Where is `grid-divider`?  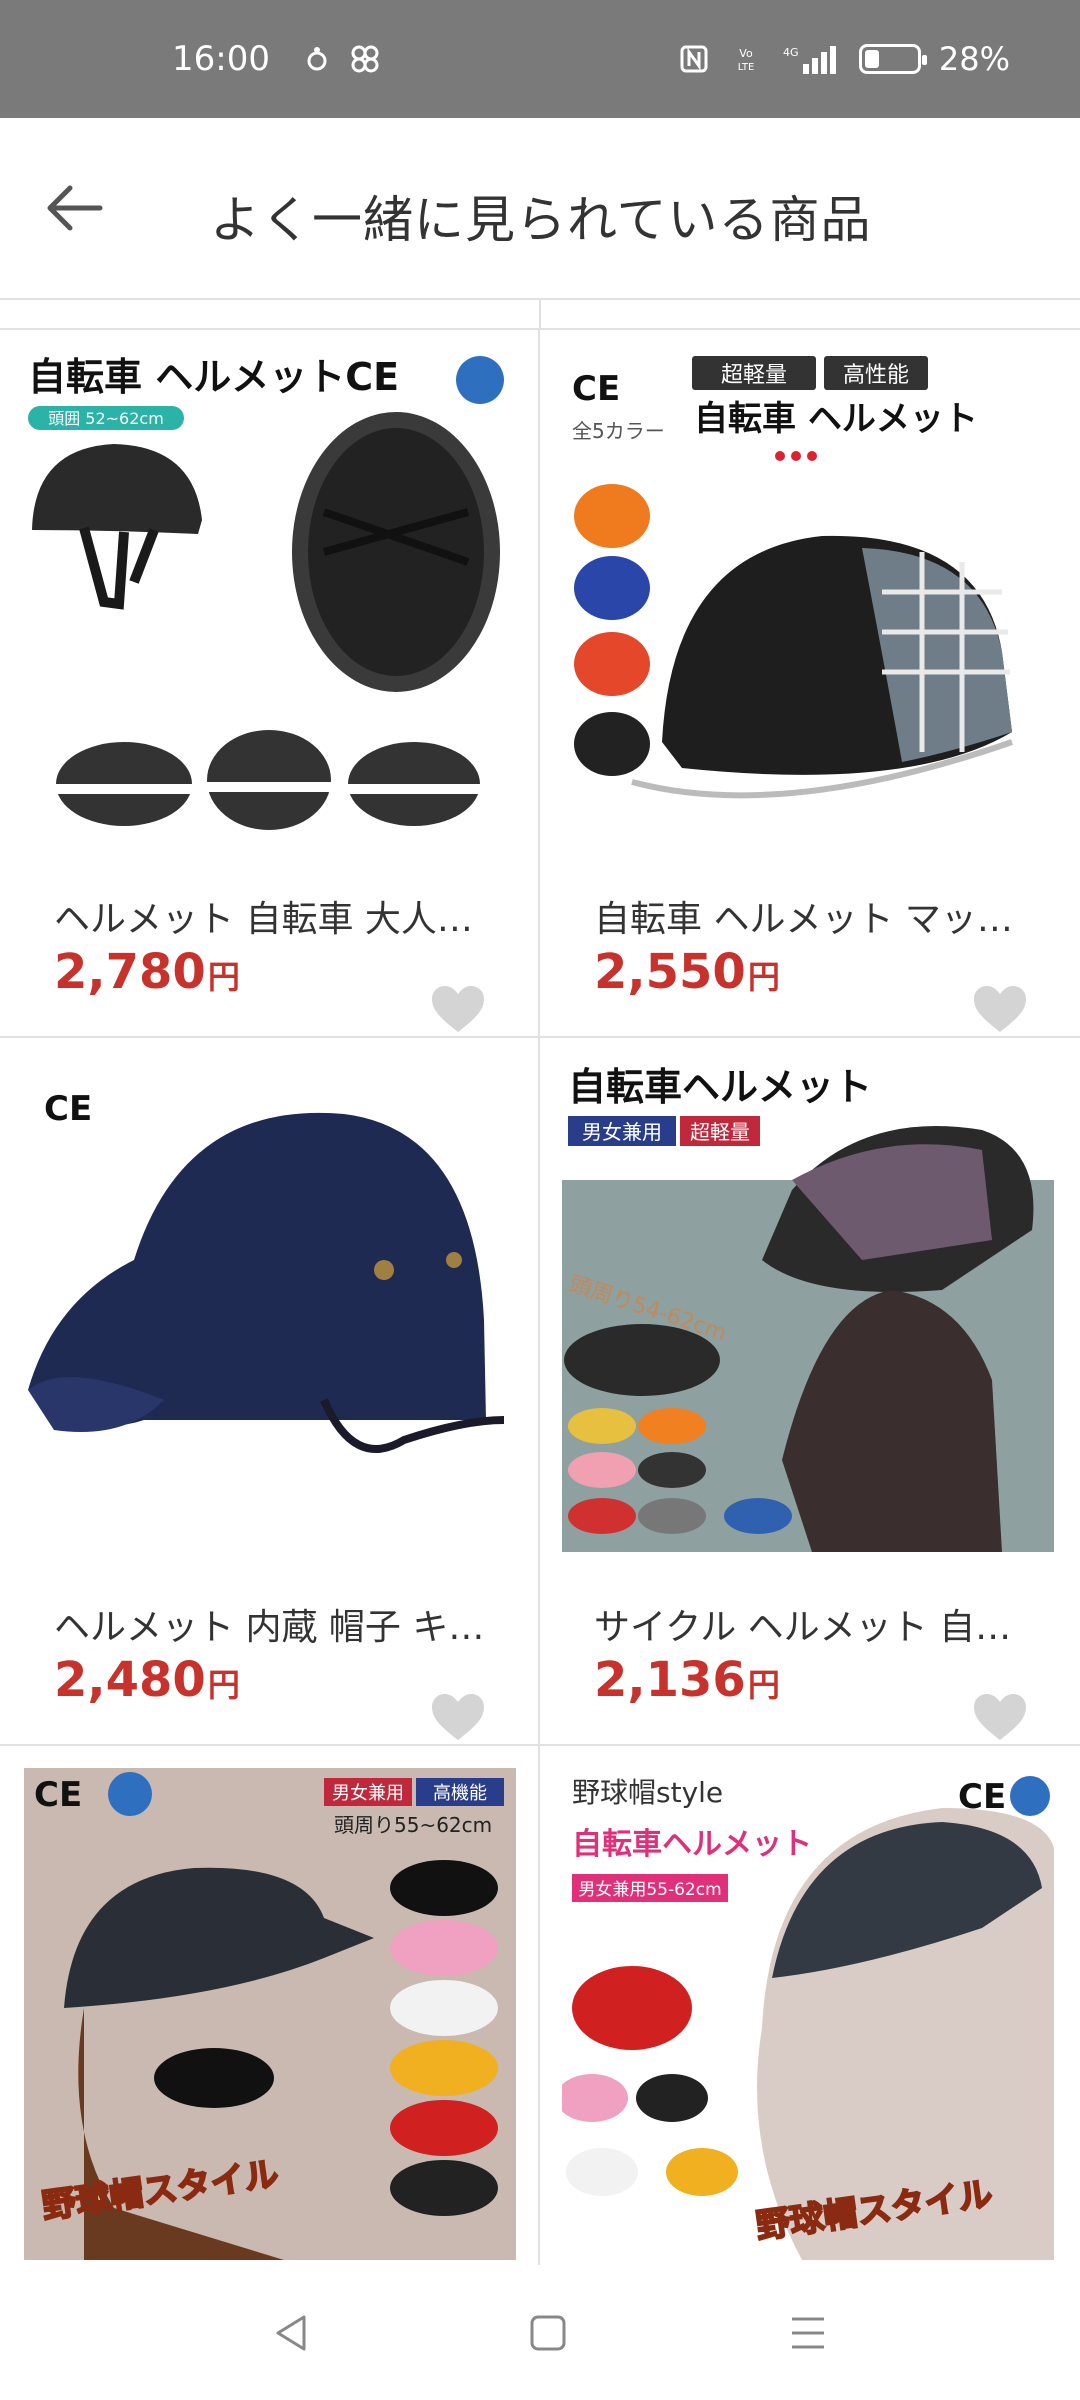 grid-divider is located at coordinates (540, 315).